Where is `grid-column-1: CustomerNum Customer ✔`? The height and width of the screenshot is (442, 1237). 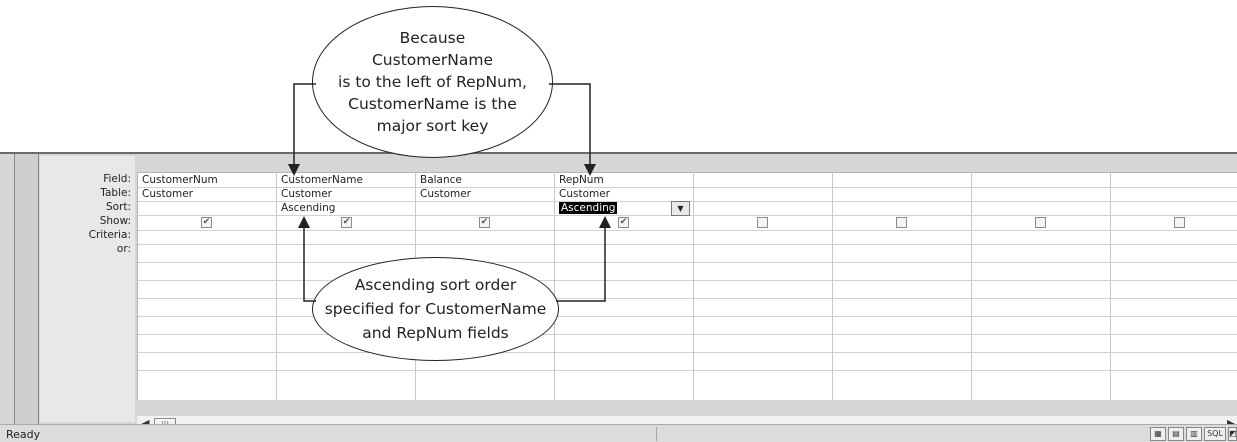
grid-column-1: CustomerNum Customer ✔ is located at coordinates (207, 287).